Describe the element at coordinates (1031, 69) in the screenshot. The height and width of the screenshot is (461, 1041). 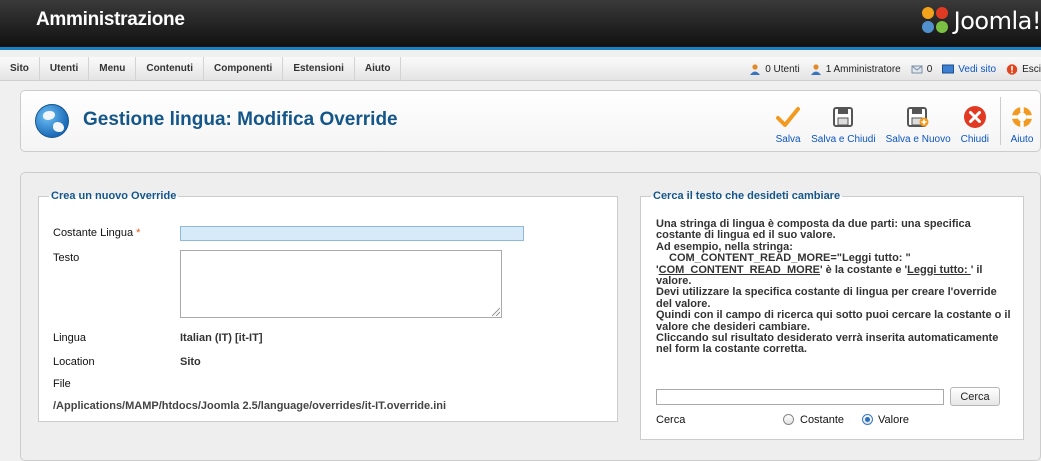
I see `logout-link: Esci` at that location.